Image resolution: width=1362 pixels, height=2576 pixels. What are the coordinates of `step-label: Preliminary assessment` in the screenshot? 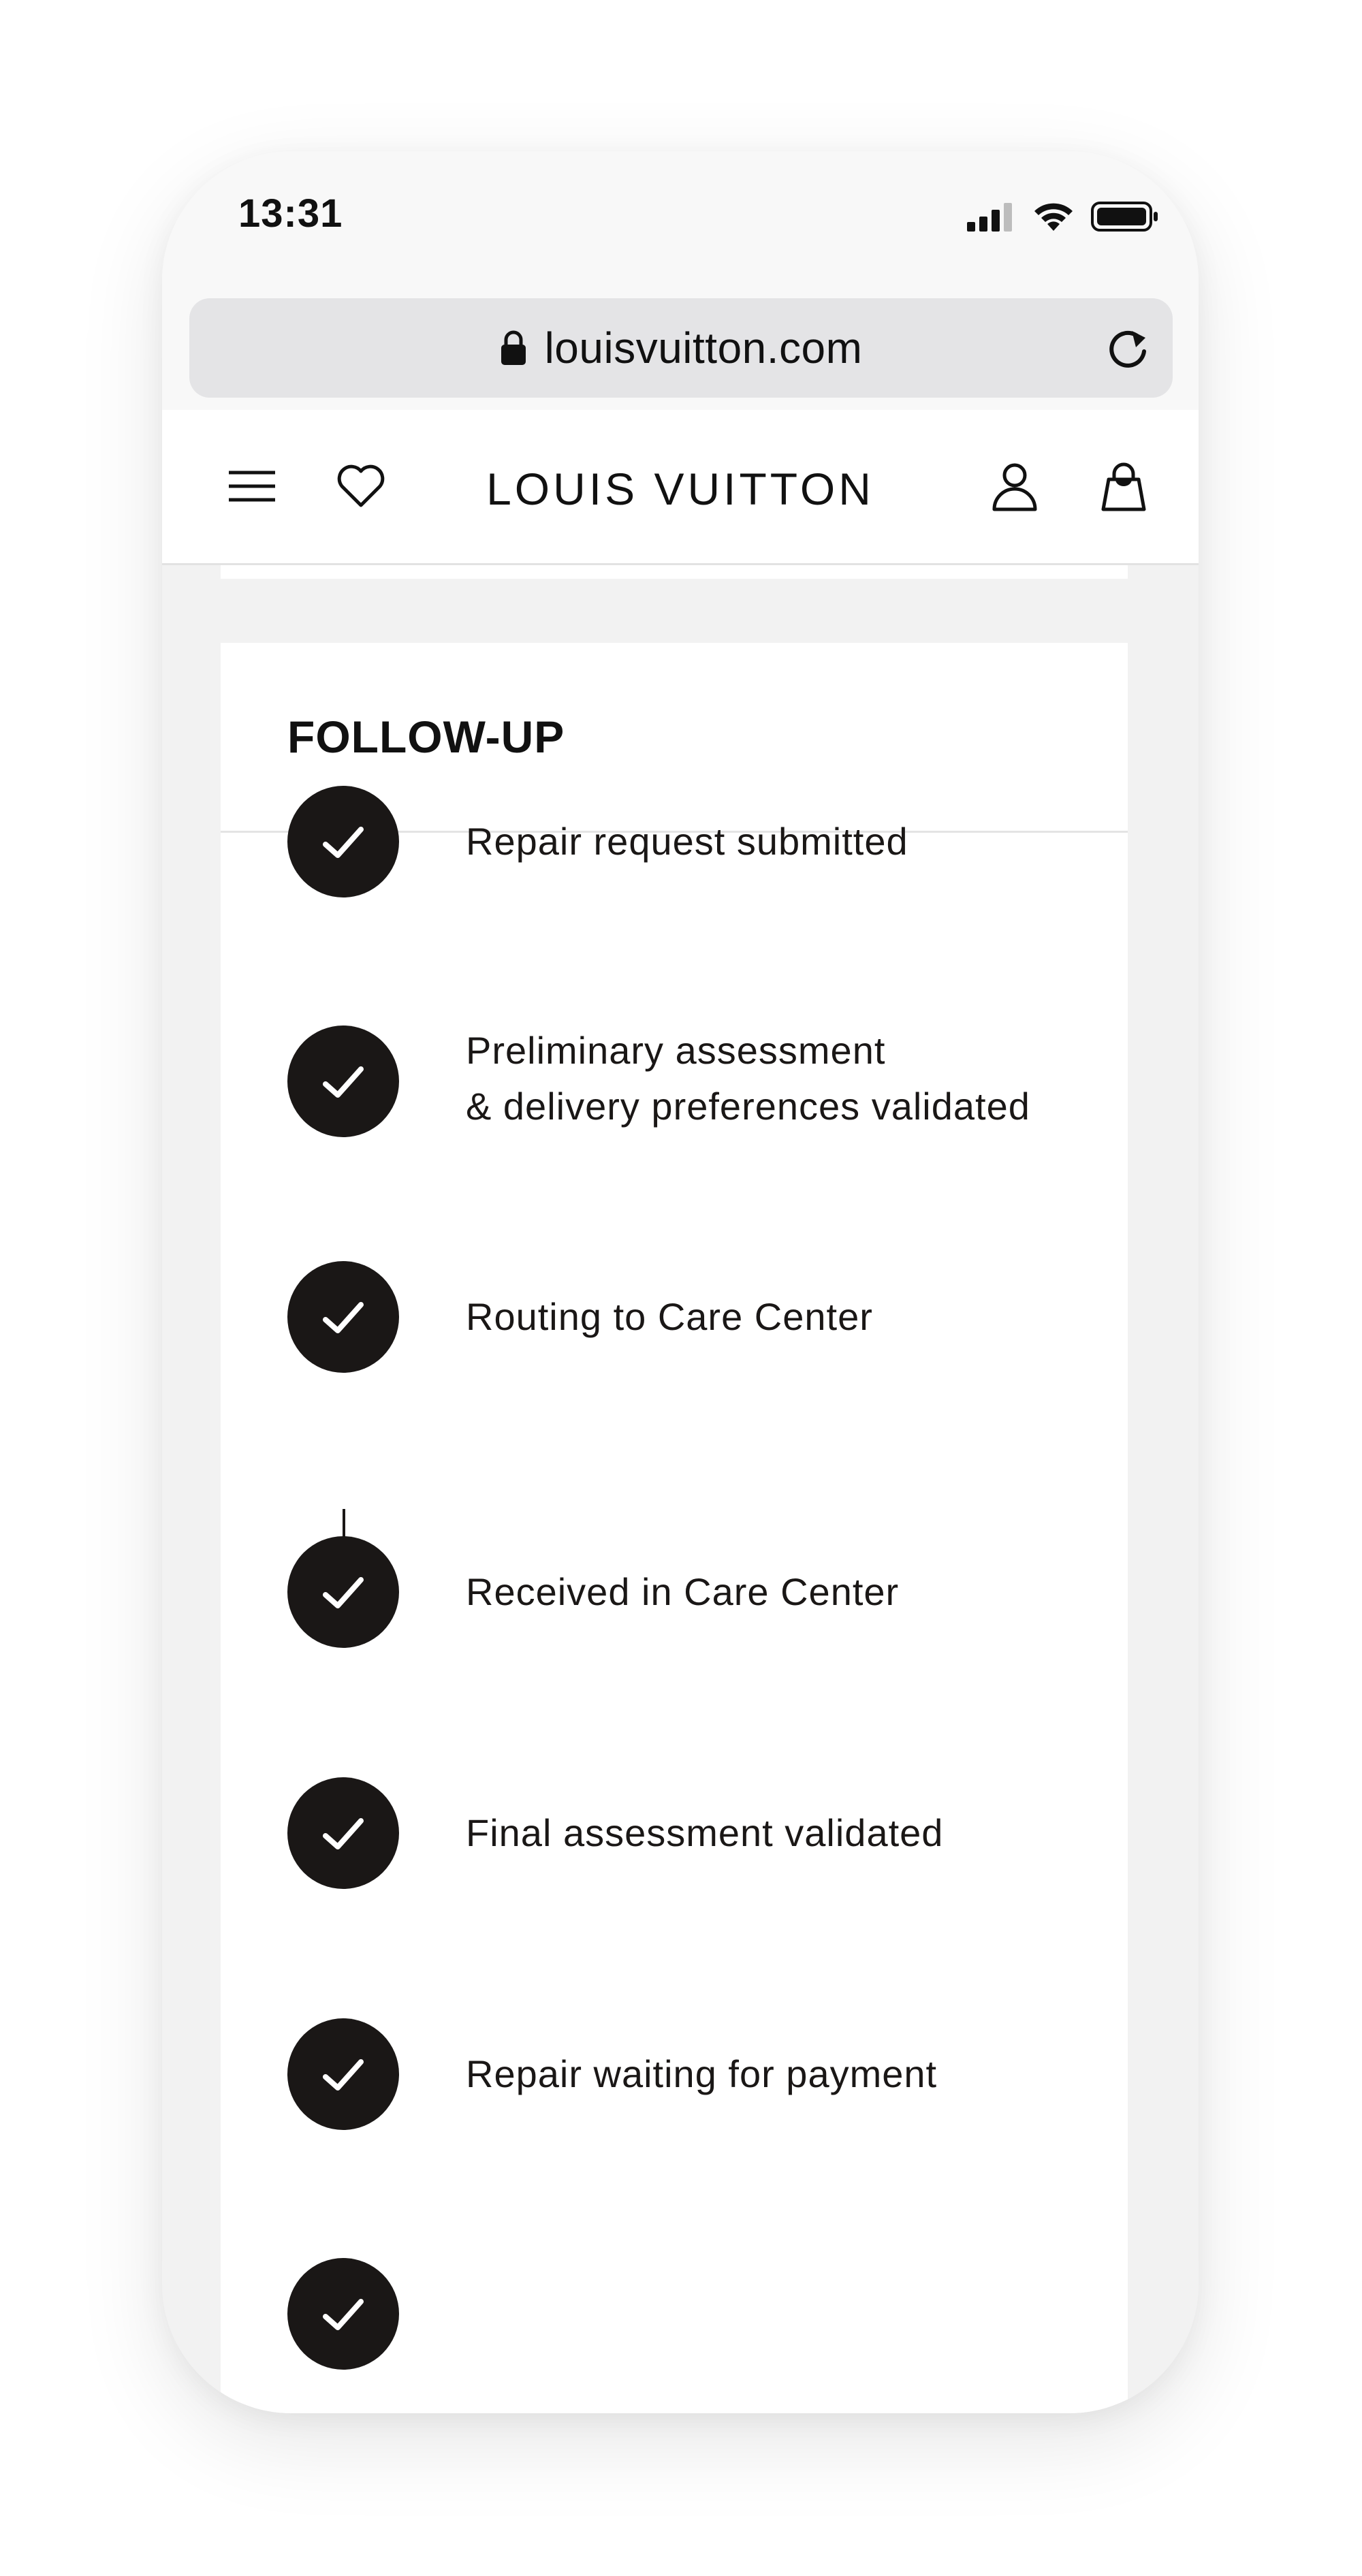 It's located at (676, 1050).